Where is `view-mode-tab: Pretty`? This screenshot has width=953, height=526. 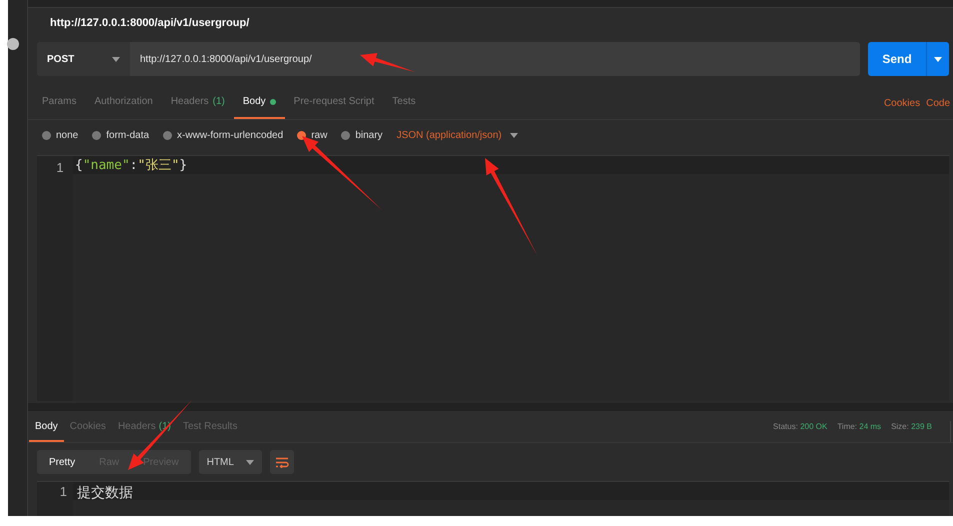 view-mode-tab: Pretty is located at coordinates (62, 462).